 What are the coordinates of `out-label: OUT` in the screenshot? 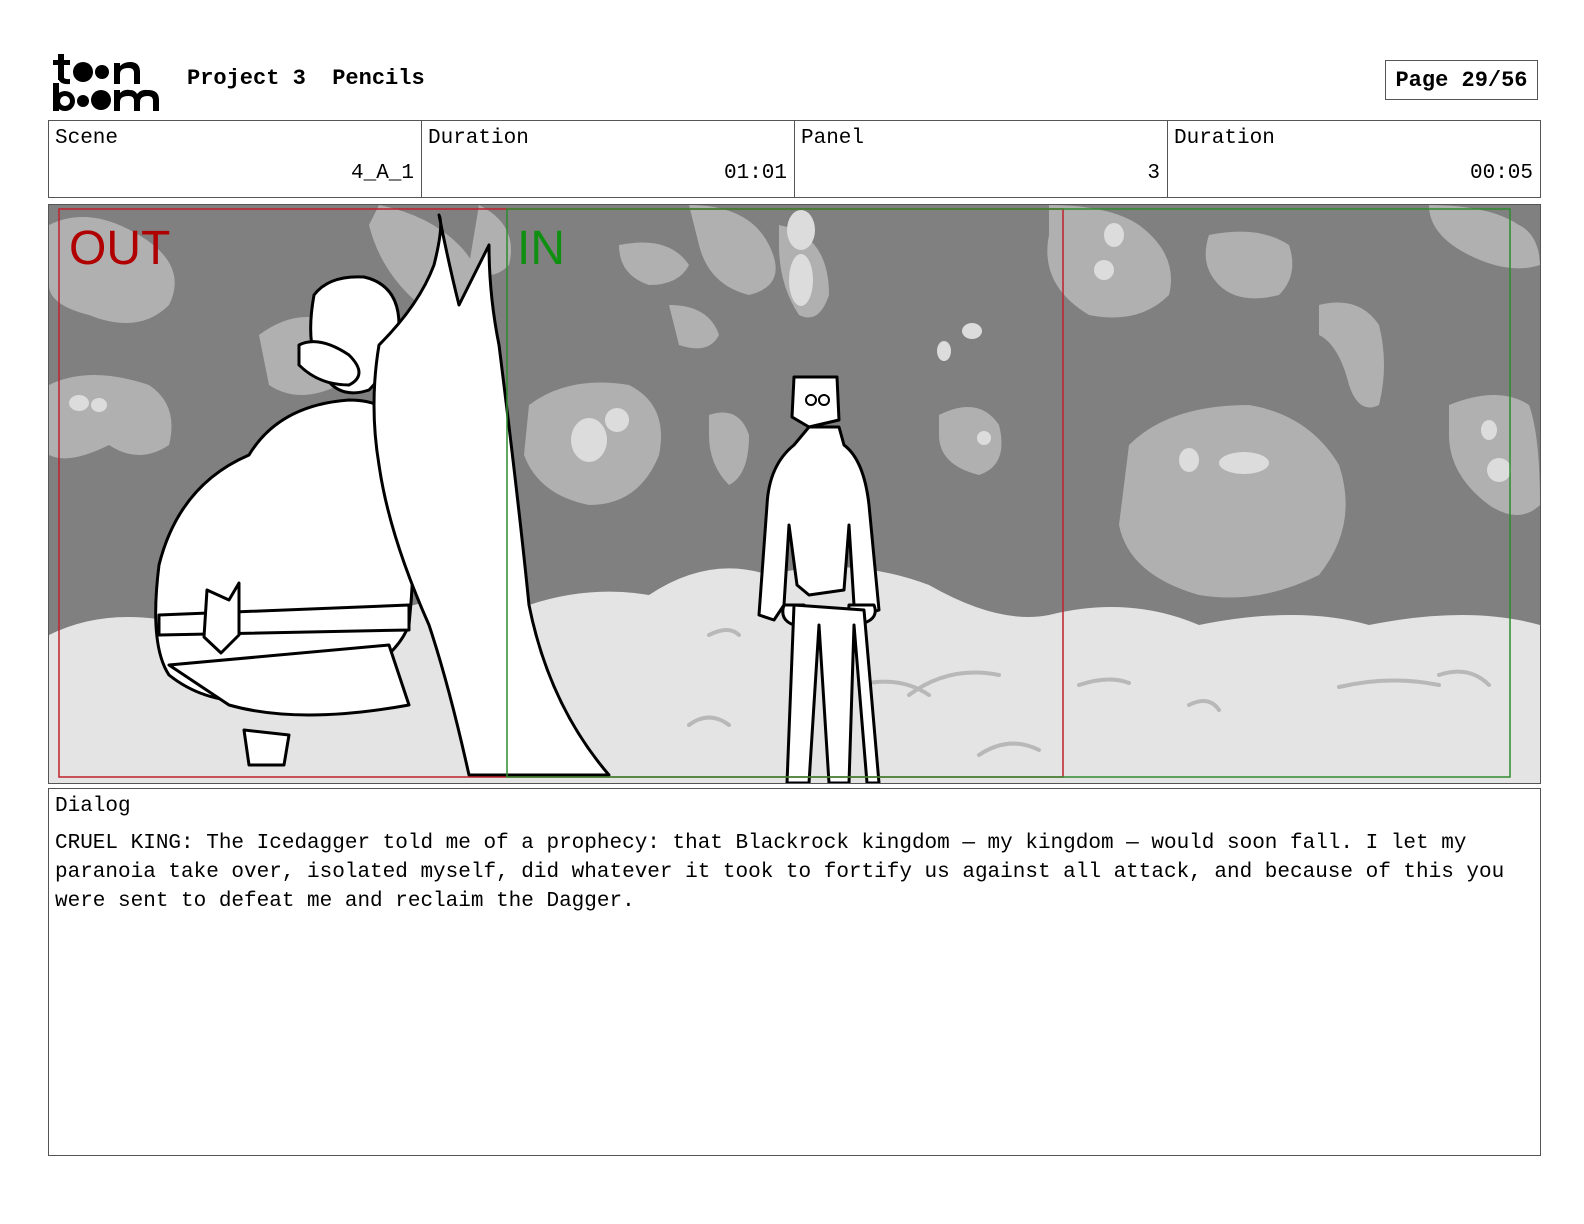 It's located at (120, 248).